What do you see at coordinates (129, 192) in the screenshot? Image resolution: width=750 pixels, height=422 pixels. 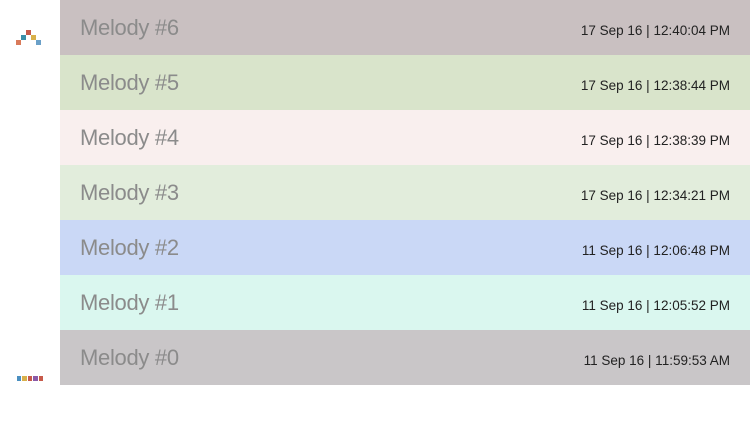 I see `melody-name: Melody #3` at bounding box center [129, 192].